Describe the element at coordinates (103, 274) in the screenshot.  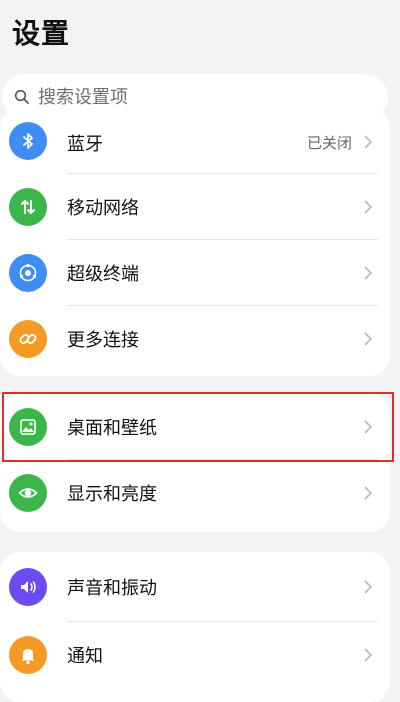
I see `settings-item-label: 超级终端` at that location.